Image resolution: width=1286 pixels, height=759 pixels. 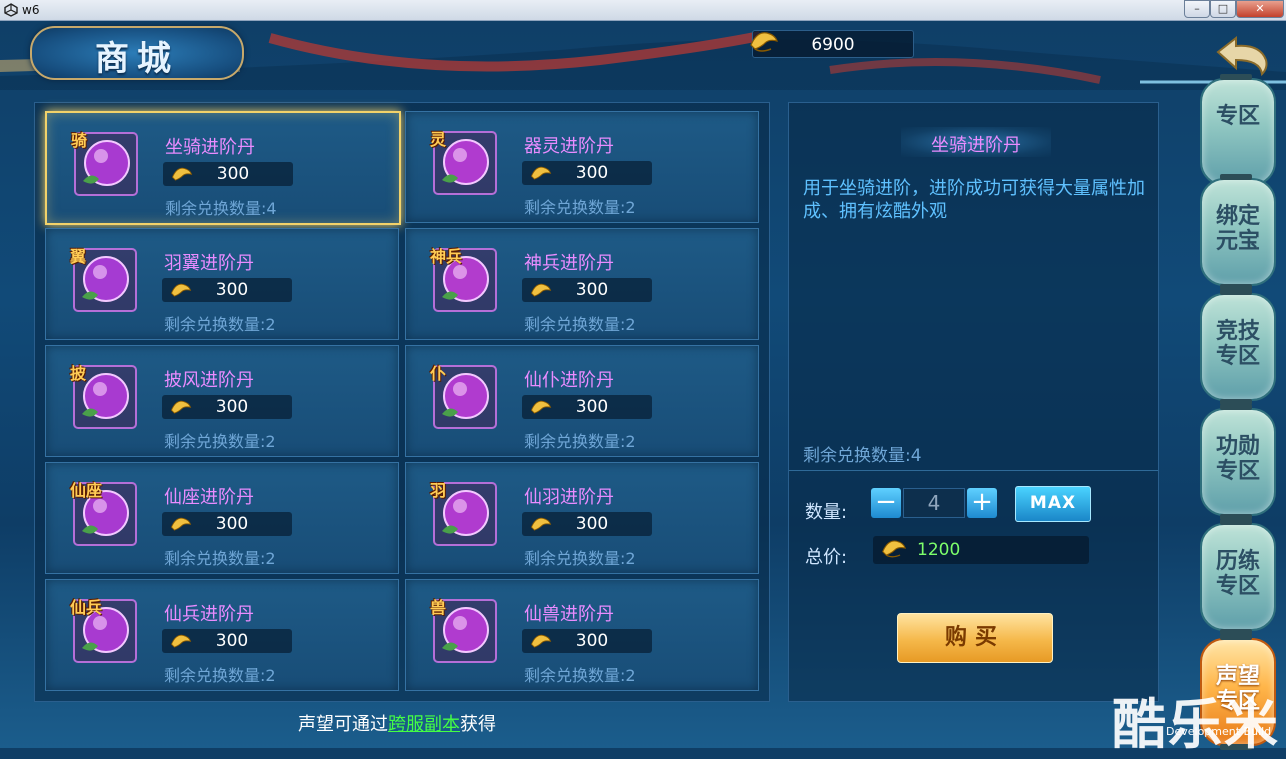 What do you see at coordinates (1219, 731) in the screenshot?
I see `development-build-label: Development Build` at bounding box center [1219, 731].